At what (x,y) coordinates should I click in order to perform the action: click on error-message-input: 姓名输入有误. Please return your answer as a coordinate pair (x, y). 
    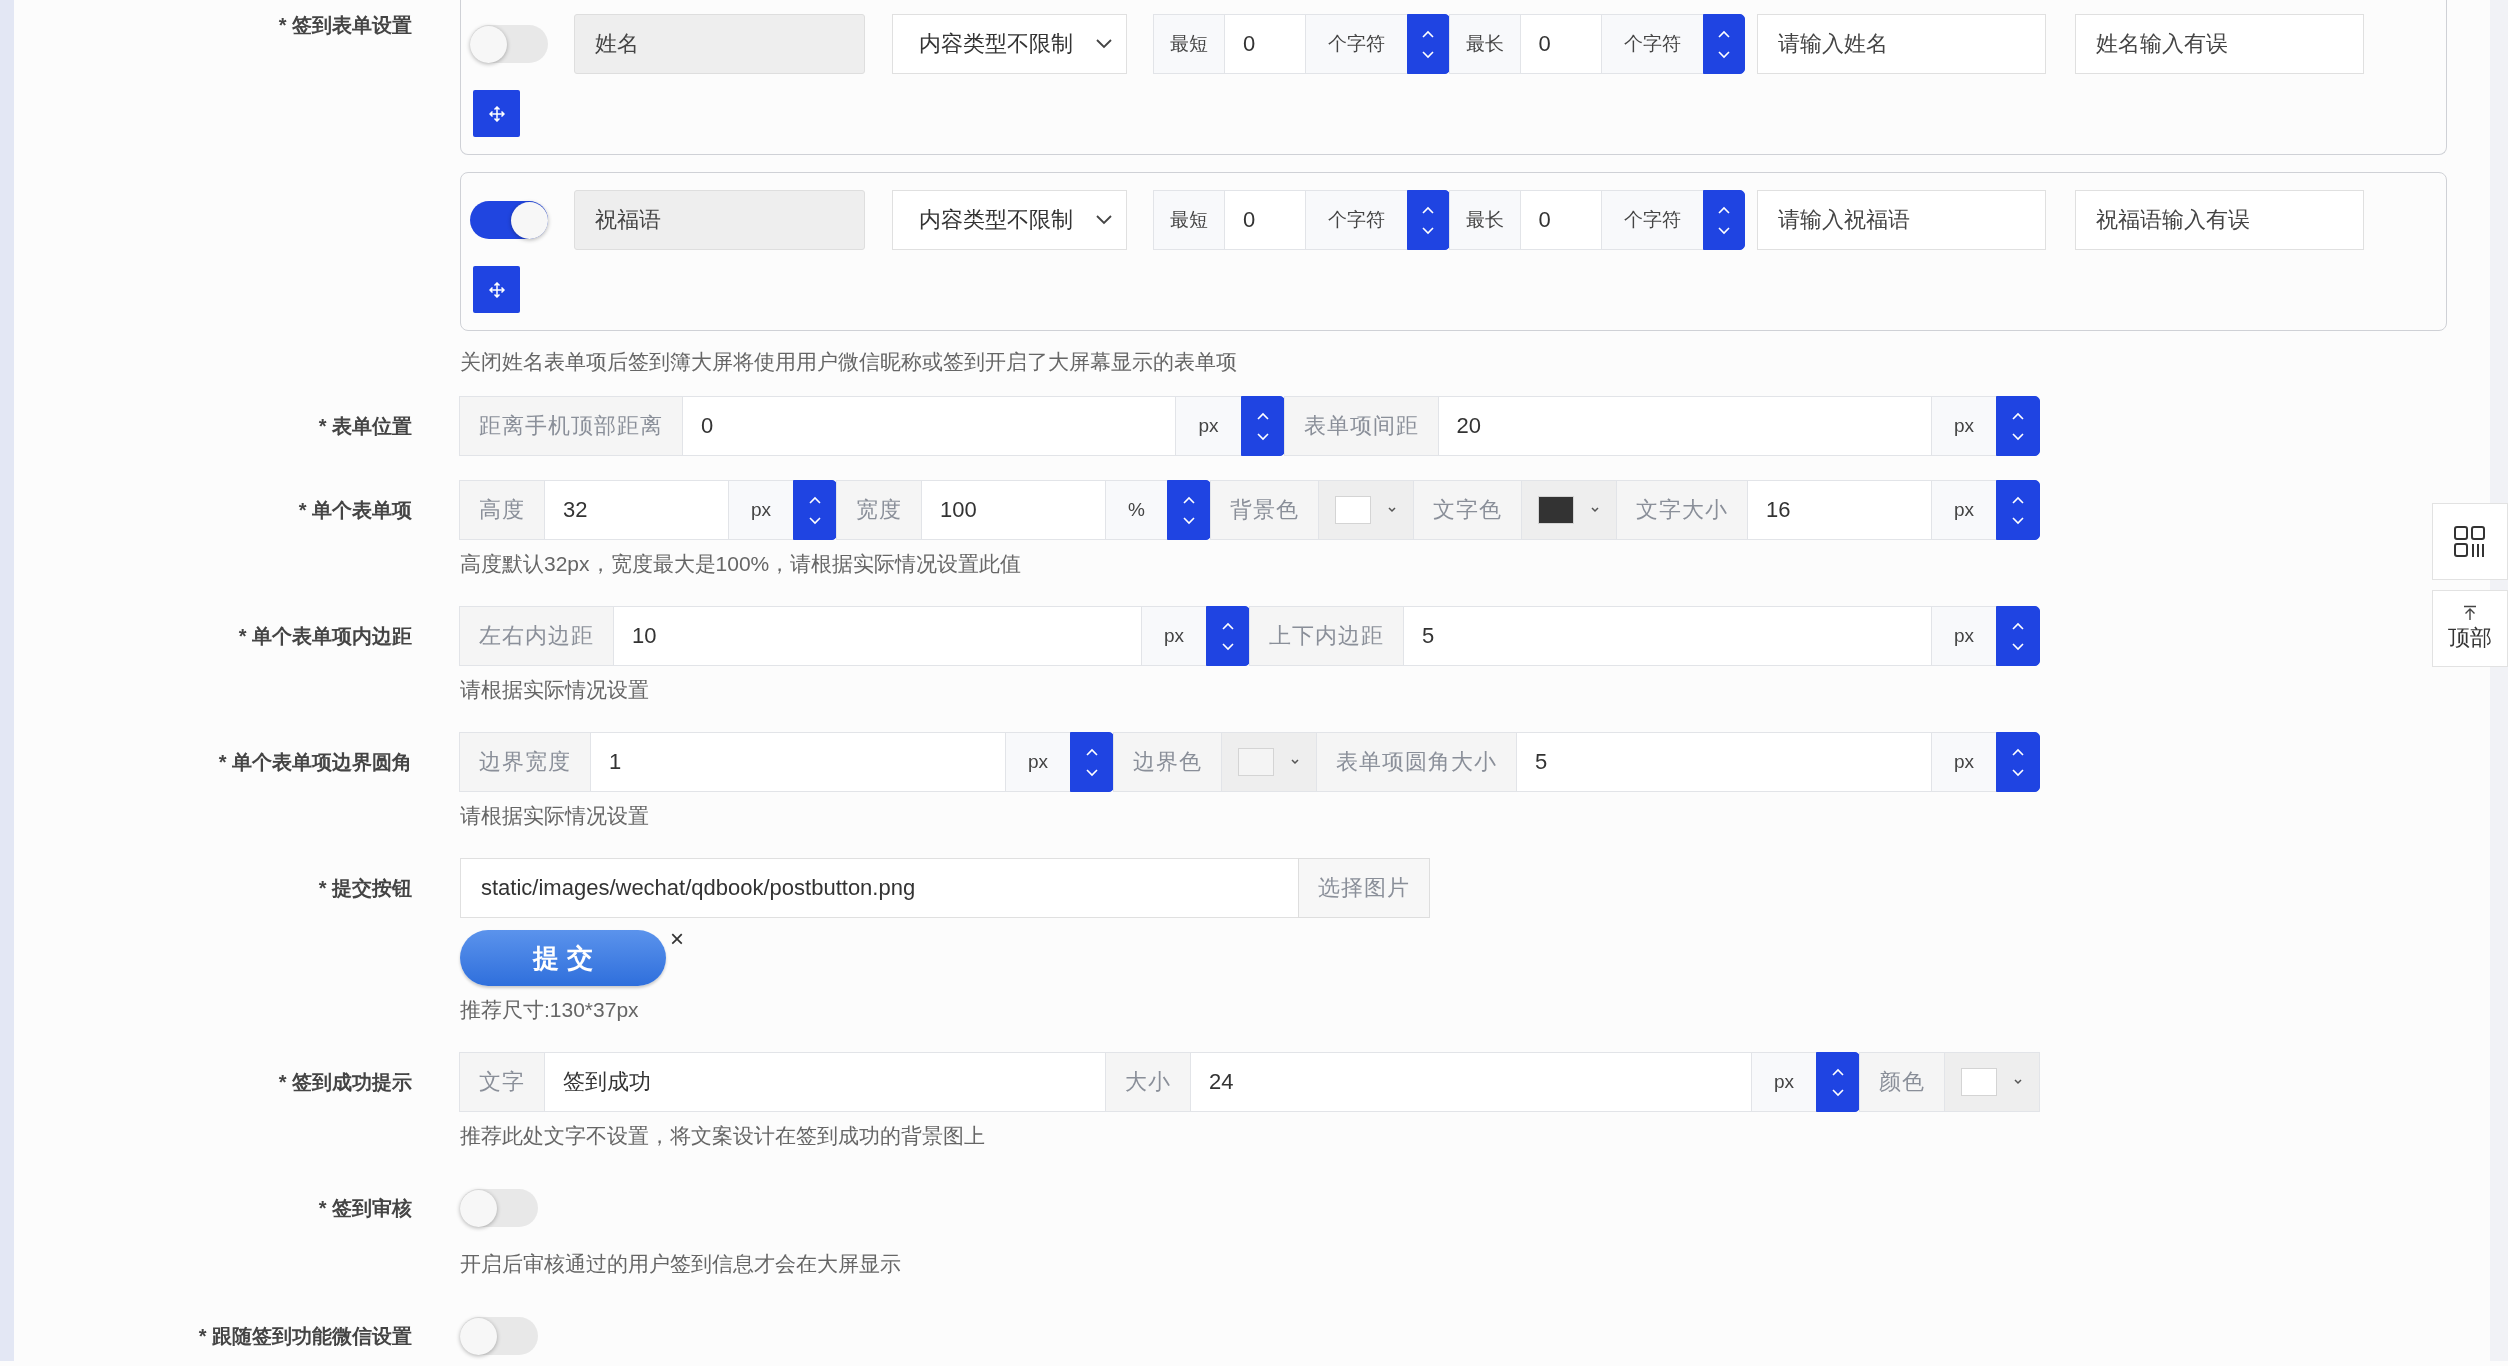
    Looking at the image, I should click on (2219, 44).